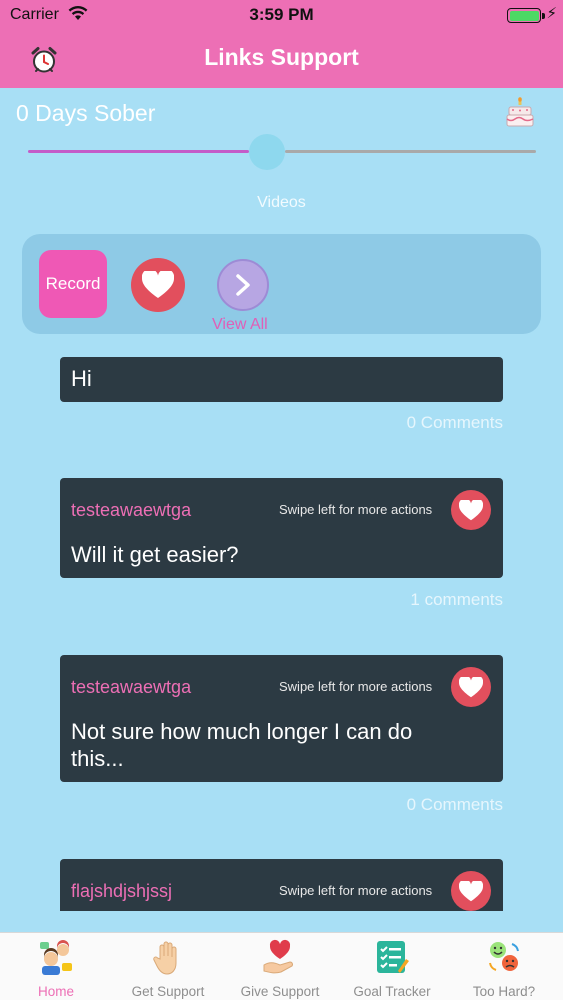 The width and height of the screenshot is (563, 1000). What do you see at coordinates (520, 113) in the screenshot?
I see `cake-icon` at bounding box center [520, 113].